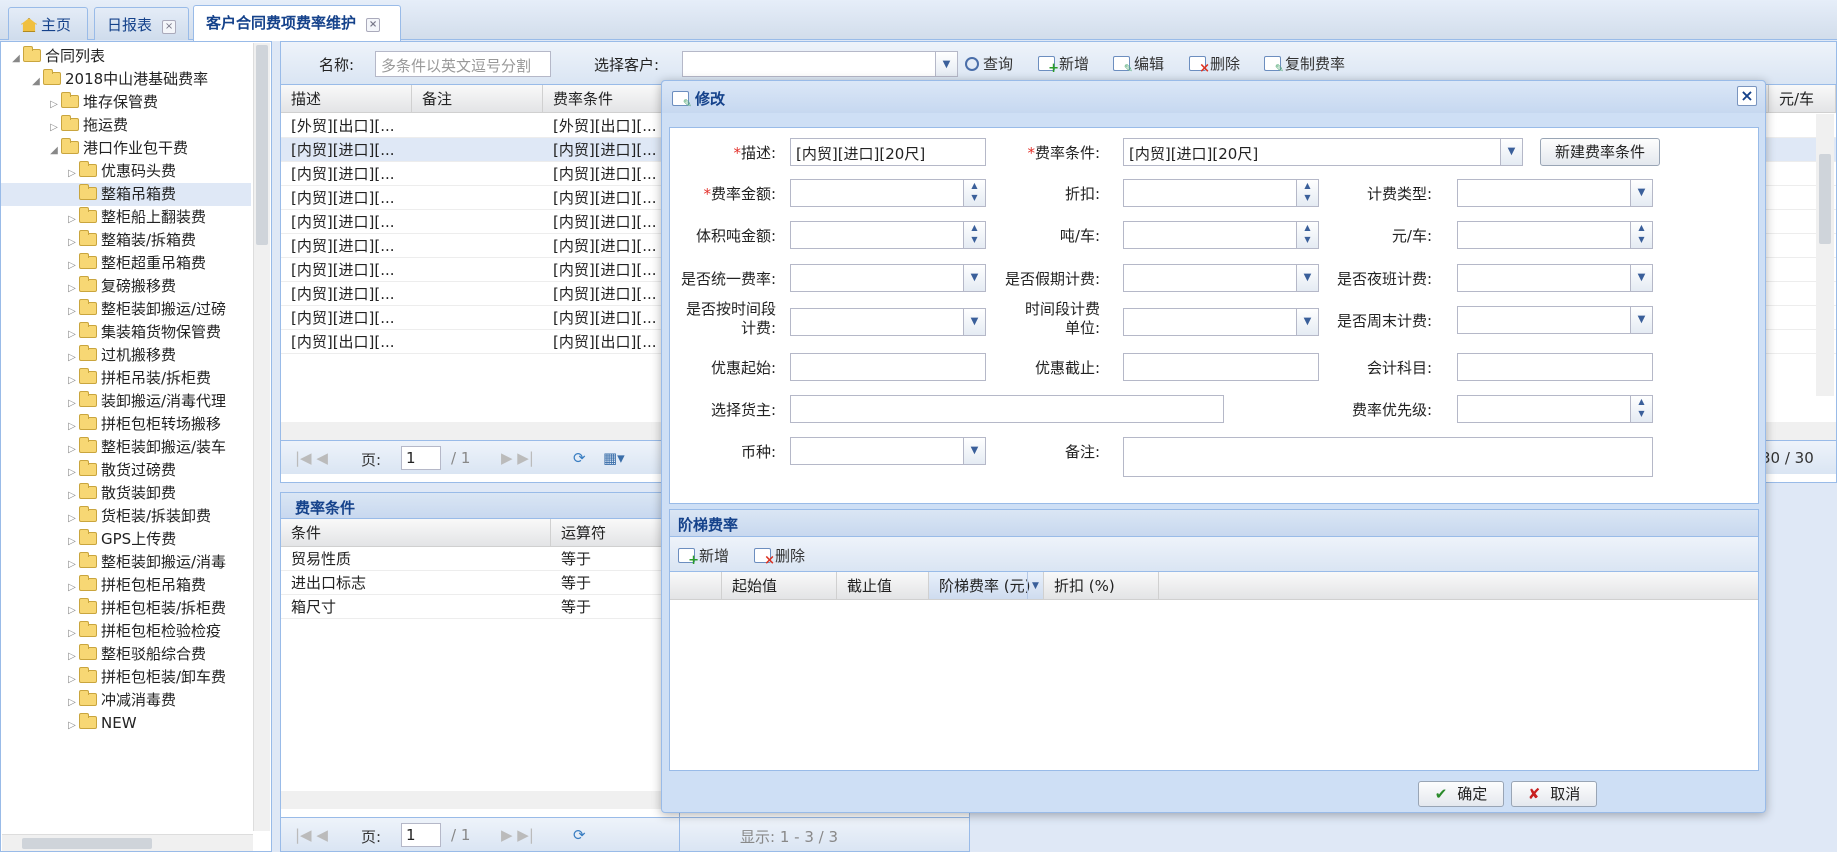 The height and width of the screenshot is (852, 1837). Describe the element at coordinates (779, 586) in the screenshot. I see `tier-col-start: 起始值` at that location.